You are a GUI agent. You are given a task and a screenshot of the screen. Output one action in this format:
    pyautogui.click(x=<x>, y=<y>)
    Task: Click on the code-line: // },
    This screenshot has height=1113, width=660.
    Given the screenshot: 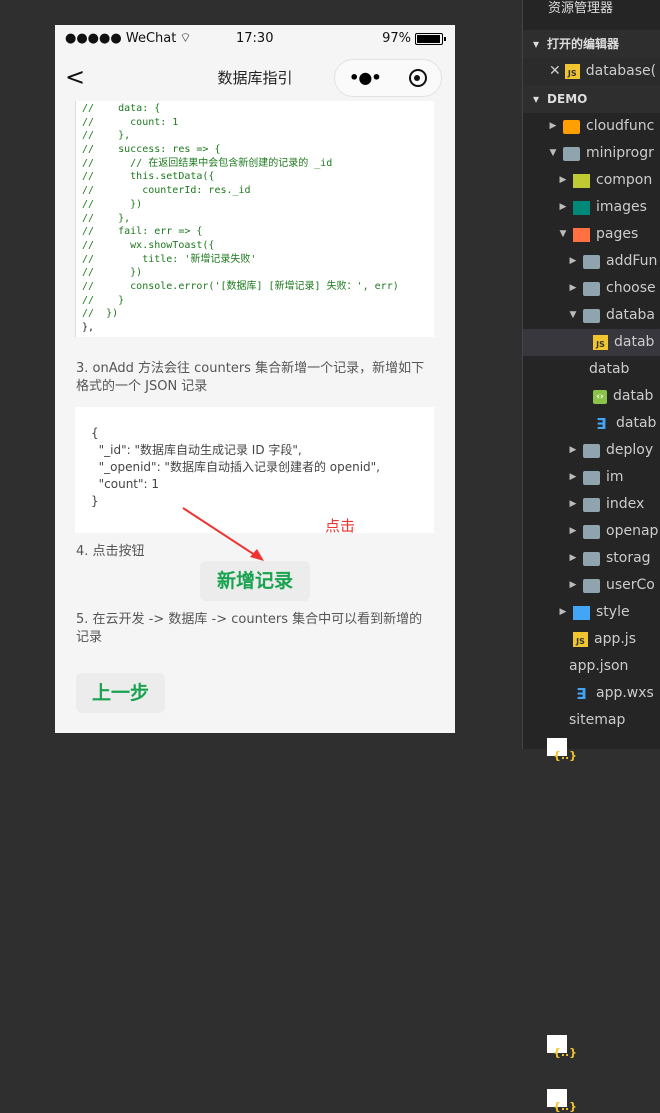 What is the action you would take?
    pyautogui.click(x=106, y=218)
    